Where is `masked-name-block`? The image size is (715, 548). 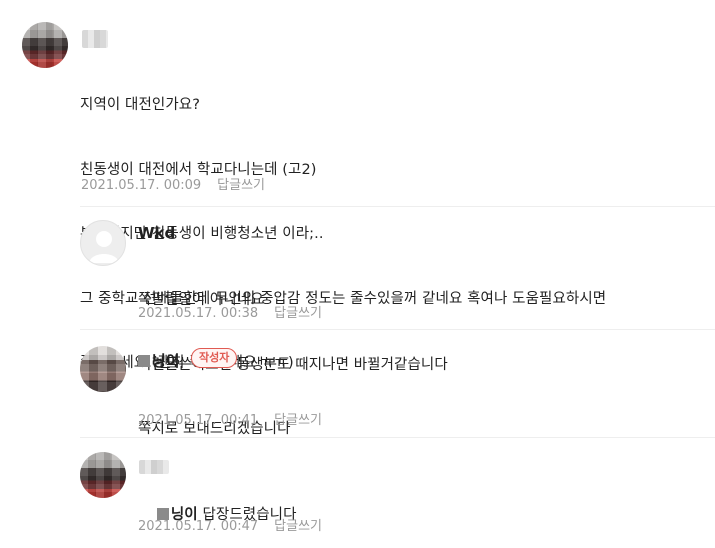 masked-name-block is located at coordinates (144, 361).